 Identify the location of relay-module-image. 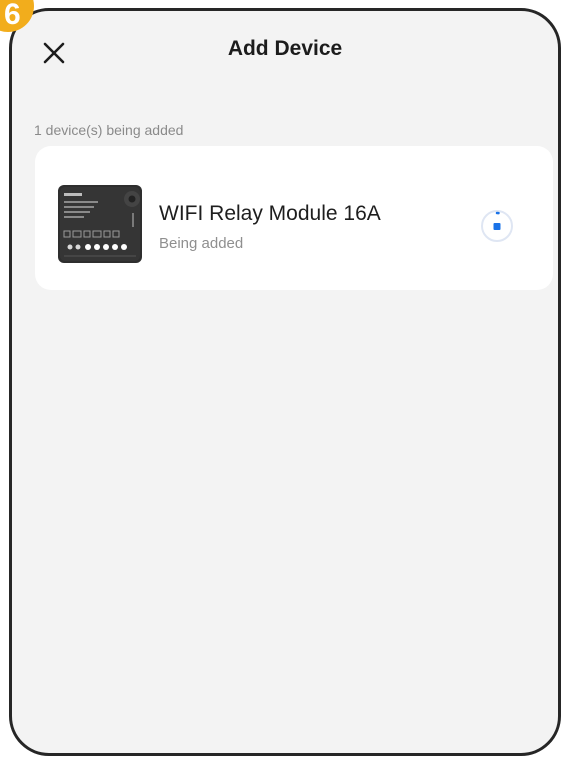
(100, 224).